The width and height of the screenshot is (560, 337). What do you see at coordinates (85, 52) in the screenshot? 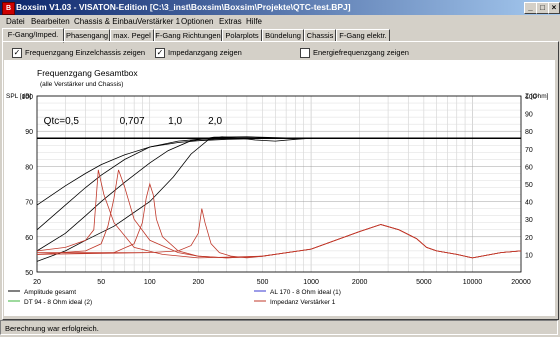
I see `checkbox-einzelchassis-label: Frequenzgang Einzelchassis zeigen` at bounding box center [85, 52].